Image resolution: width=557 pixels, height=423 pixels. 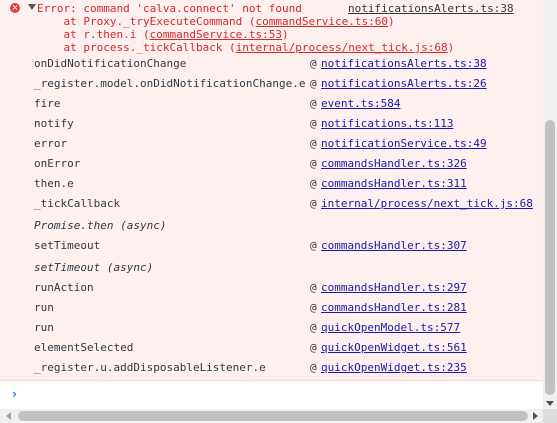 What do you see at coordinates (94, 267) in the screenshot?
I see `async-separator: setTimeout (async)` at bounding box center [94, 267].